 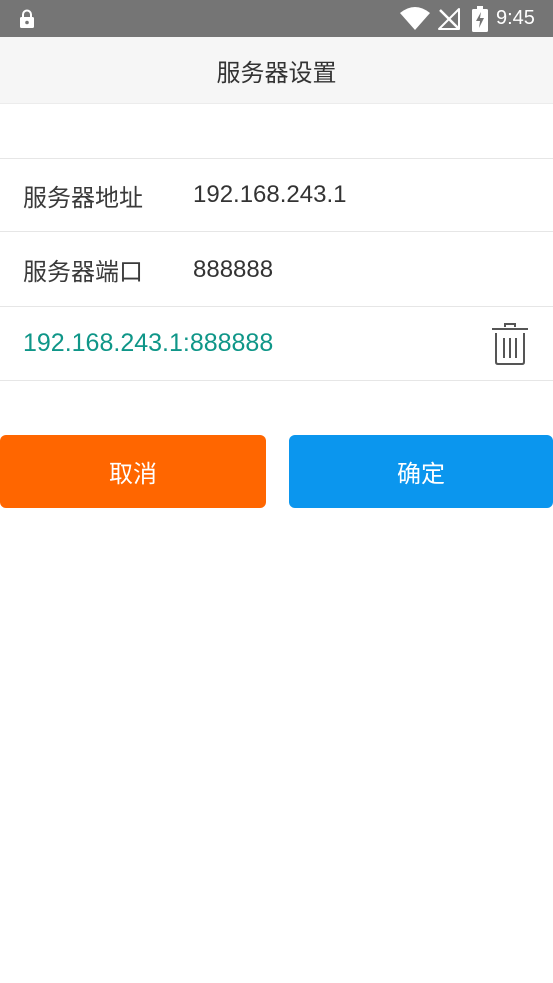 What do you see at coordinates (515, 18) in the screenshot?
I see `status-time: 9:45` at bounding box center [515, 18].